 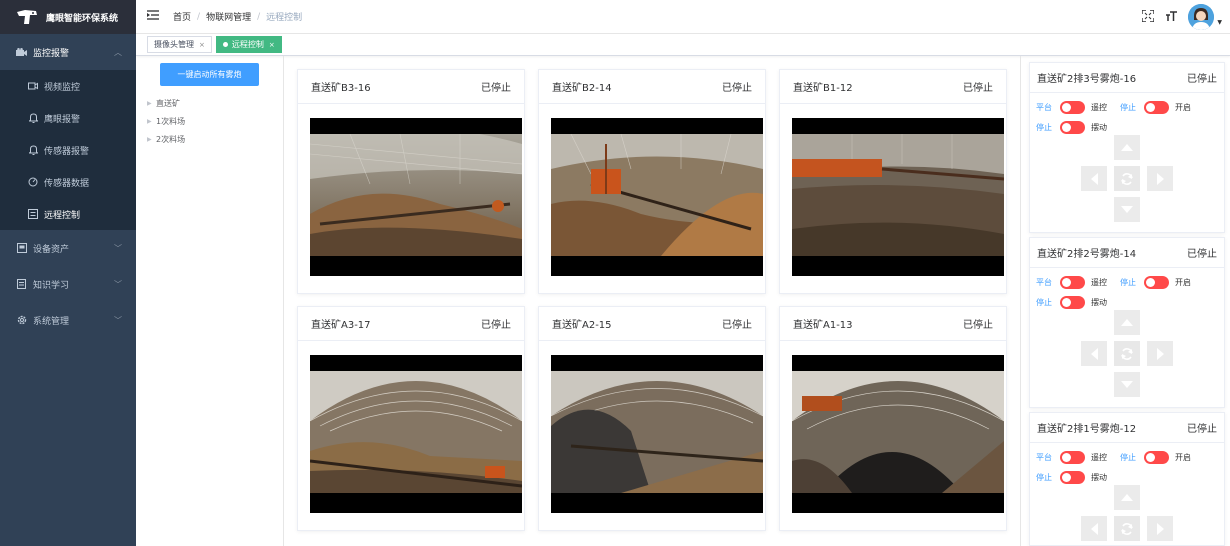 What do you see at coordinates (209, 74) in the screenshot?
I see `start-all-fog-cannons-button: 一键启动所有雾炮` at bounding box center [209, 74].